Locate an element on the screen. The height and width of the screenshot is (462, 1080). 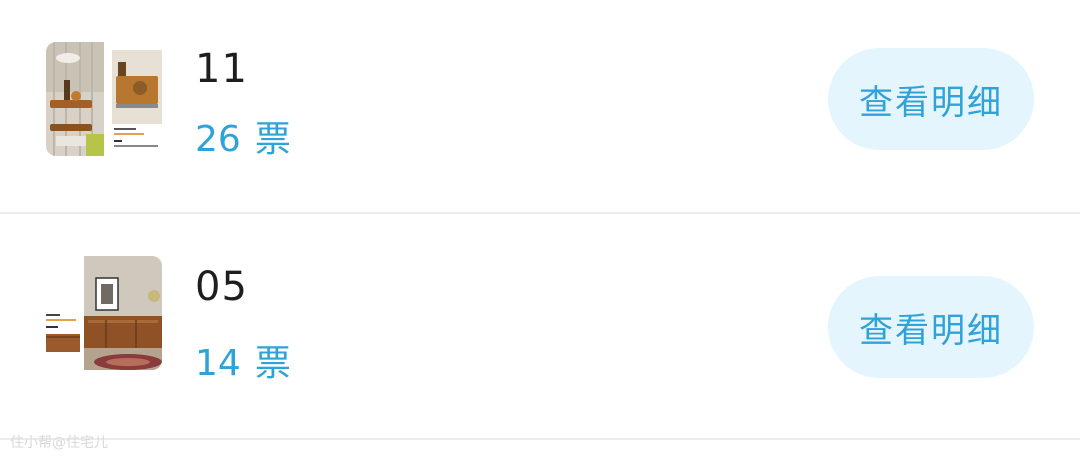
watermark: 住小帮@住宅儿 is located at coordinates (59, 443).